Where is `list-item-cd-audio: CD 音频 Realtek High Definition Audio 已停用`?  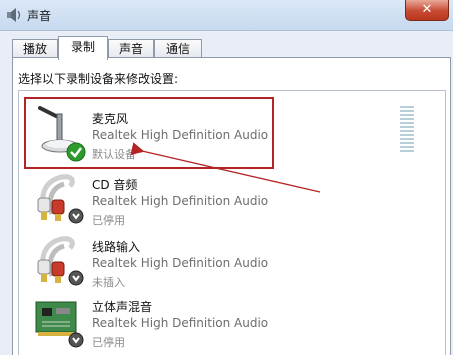
list-item-cd-audio: CD 音频 Realtek High Definition Audio 已停用 is located at coordinates (220, 199).